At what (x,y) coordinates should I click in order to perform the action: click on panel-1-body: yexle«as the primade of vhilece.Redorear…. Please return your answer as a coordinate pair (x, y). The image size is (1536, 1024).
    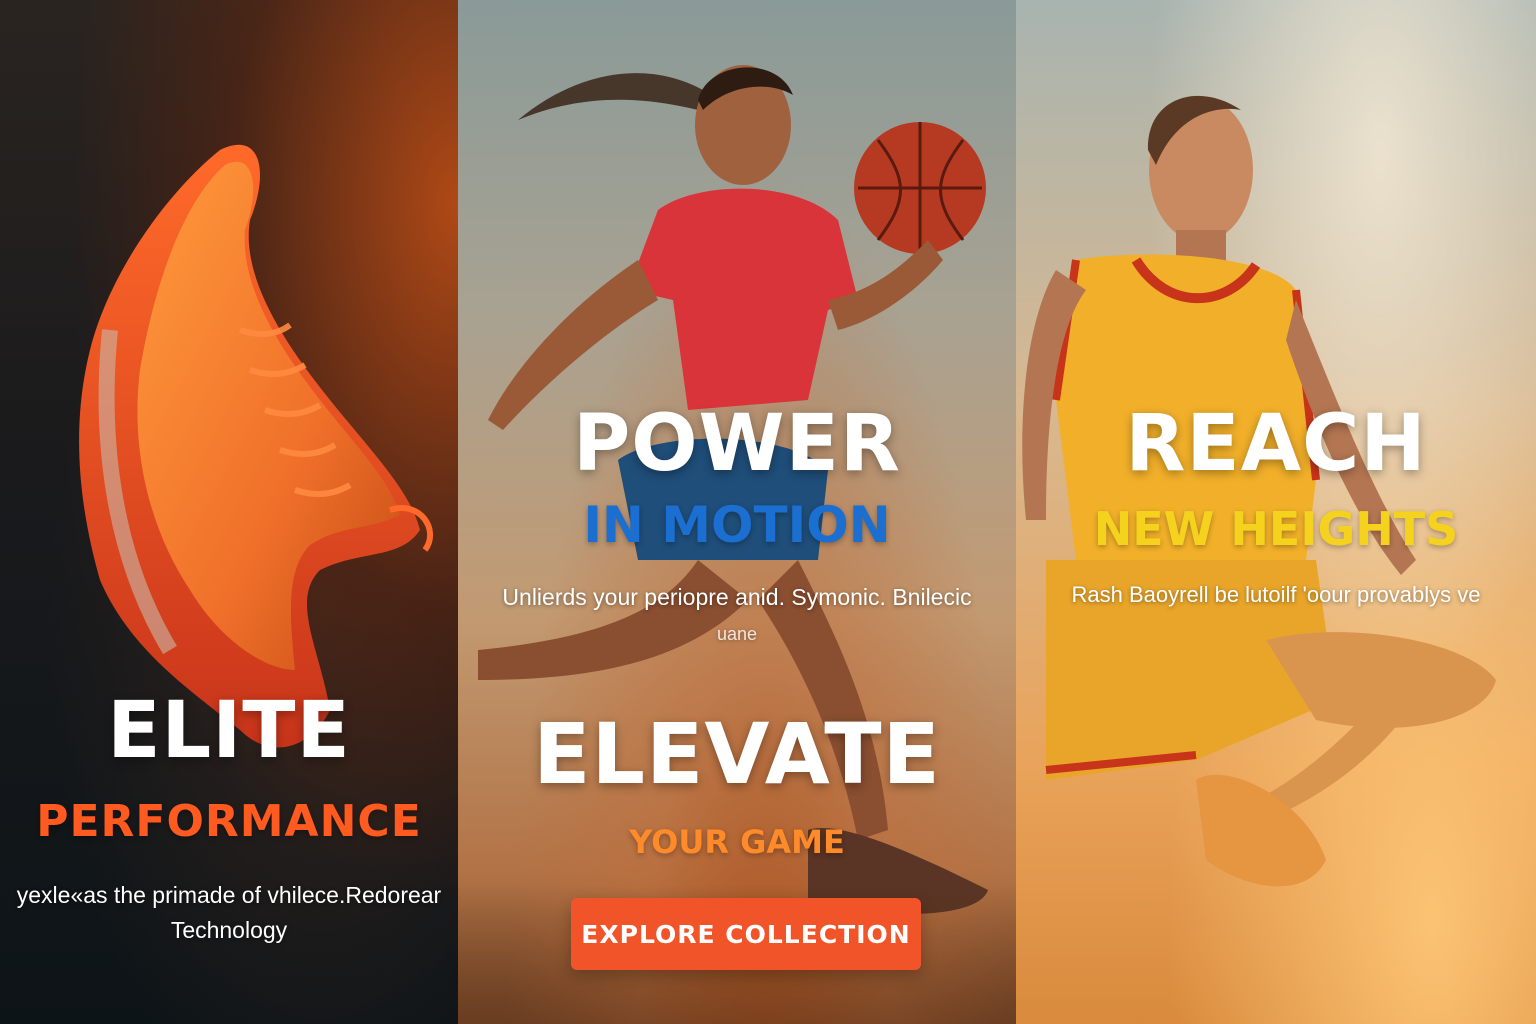
    Looking at the image, I should click on (229, 912).